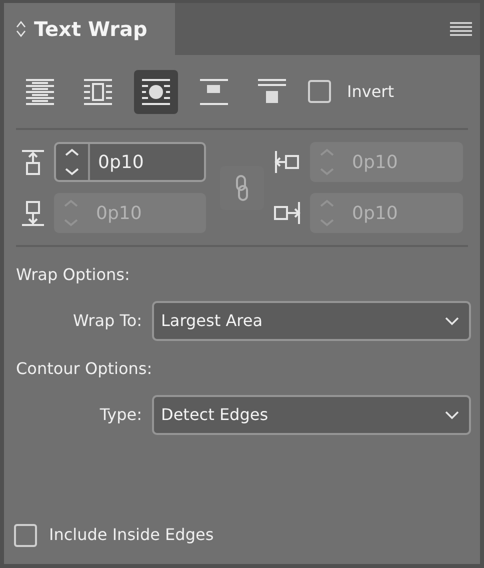 The width and height of the screenshot is (484, 568). I want to click on panel-tab: Text Wrap, so click(89, 29).